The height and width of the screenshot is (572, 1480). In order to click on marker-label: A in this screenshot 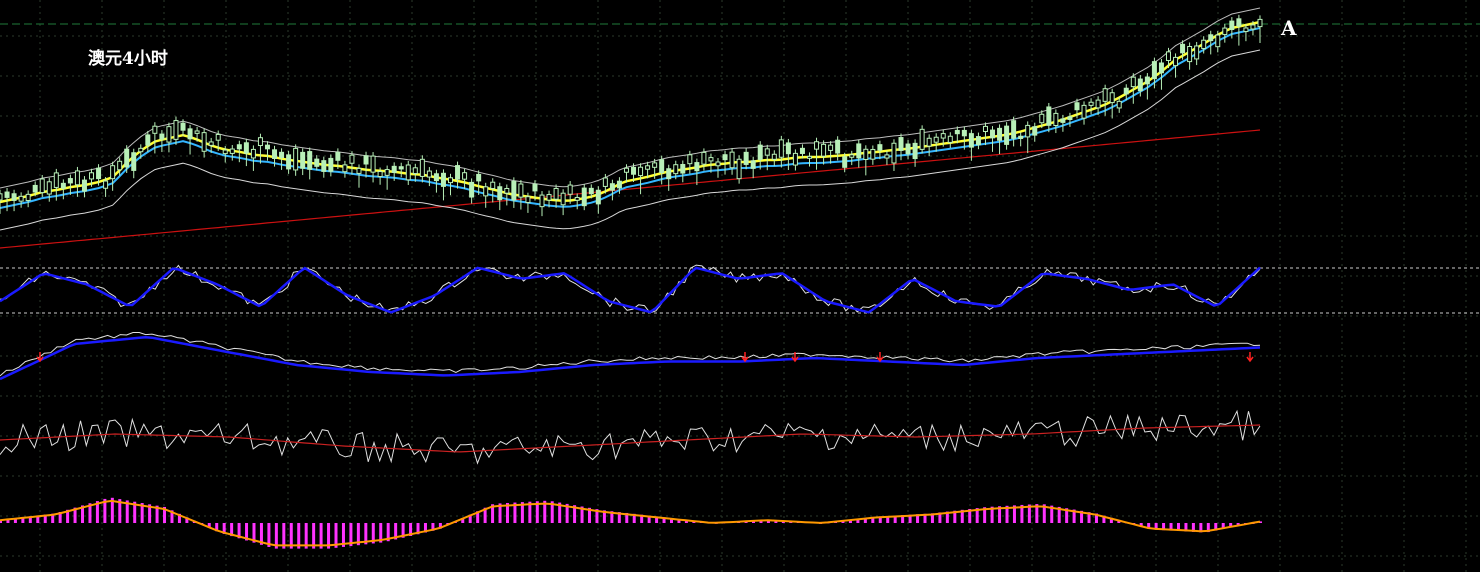, I will do `click(1289, 28)`.